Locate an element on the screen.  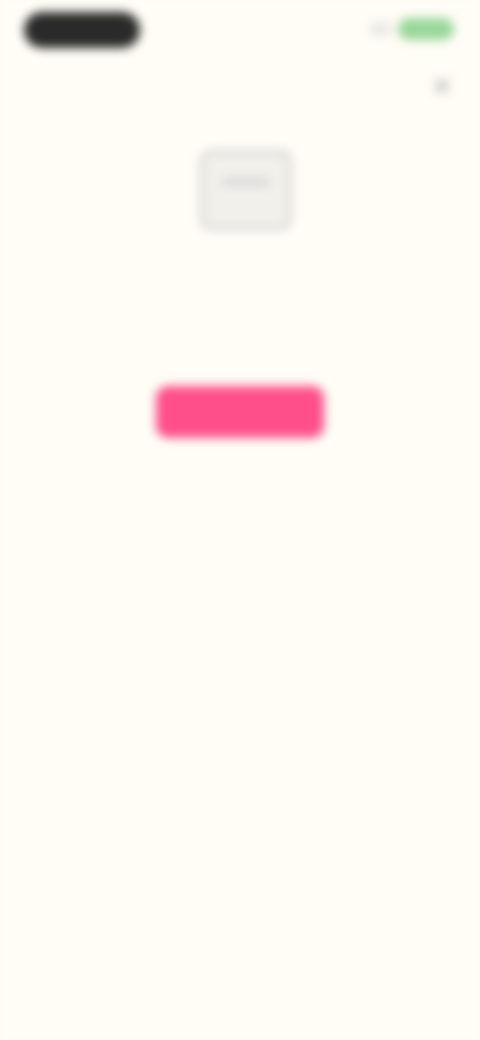
battery-icon is located at coordinates (426, 29).